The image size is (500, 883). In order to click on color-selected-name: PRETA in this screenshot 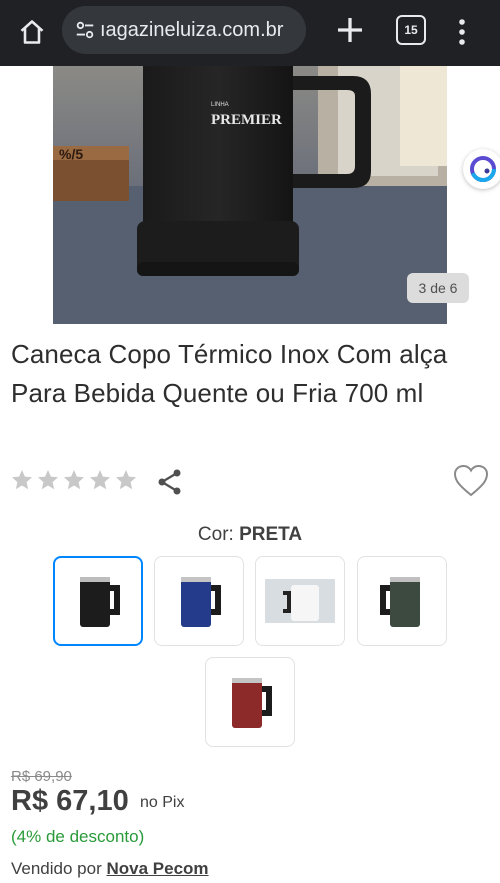, I will do `click(271, 534)`.